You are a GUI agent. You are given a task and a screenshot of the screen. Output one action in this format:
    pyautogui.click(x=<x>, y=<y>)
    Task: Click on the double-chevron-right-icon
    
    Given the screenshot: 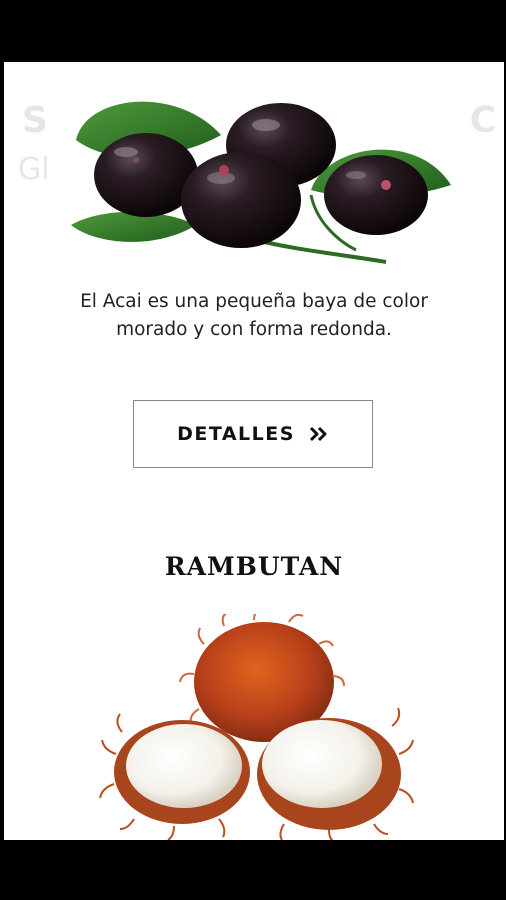 What is the action you would take?
    pyautogui.click(x=319, y=434)
    